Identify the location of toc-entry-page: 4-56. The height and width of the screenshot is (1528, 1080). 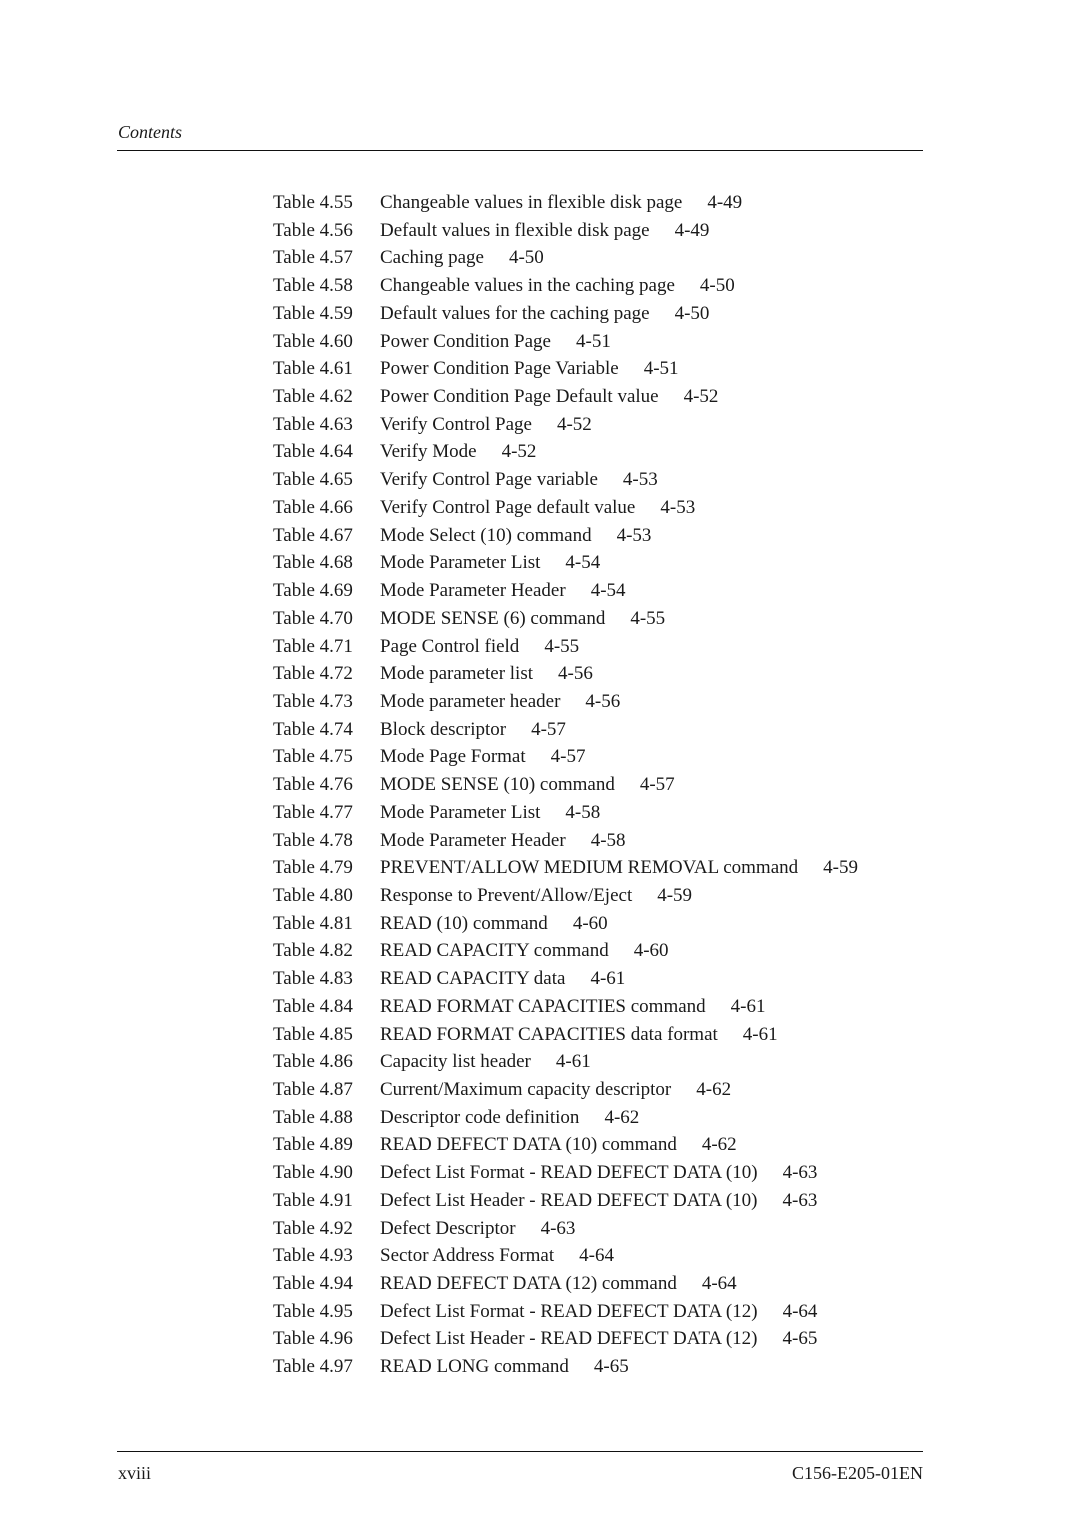
(575, 674).